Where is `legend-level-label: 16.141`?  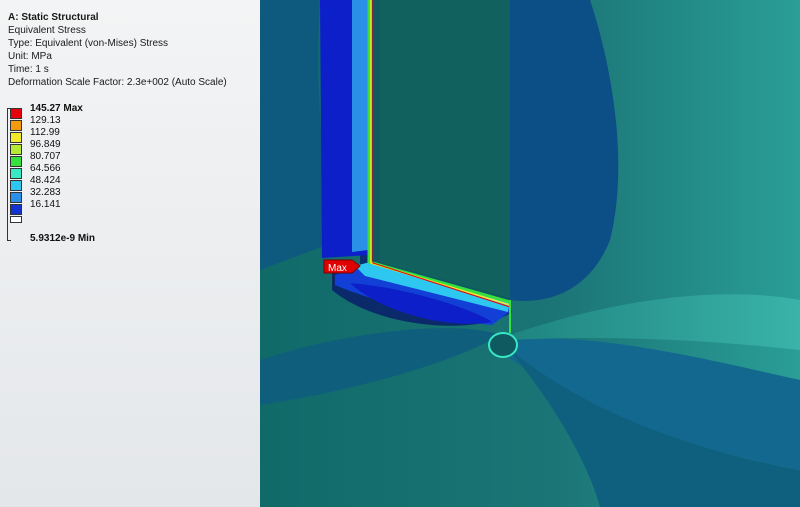 legend-level-label: 16.141 is located at coordinates (45, 204).